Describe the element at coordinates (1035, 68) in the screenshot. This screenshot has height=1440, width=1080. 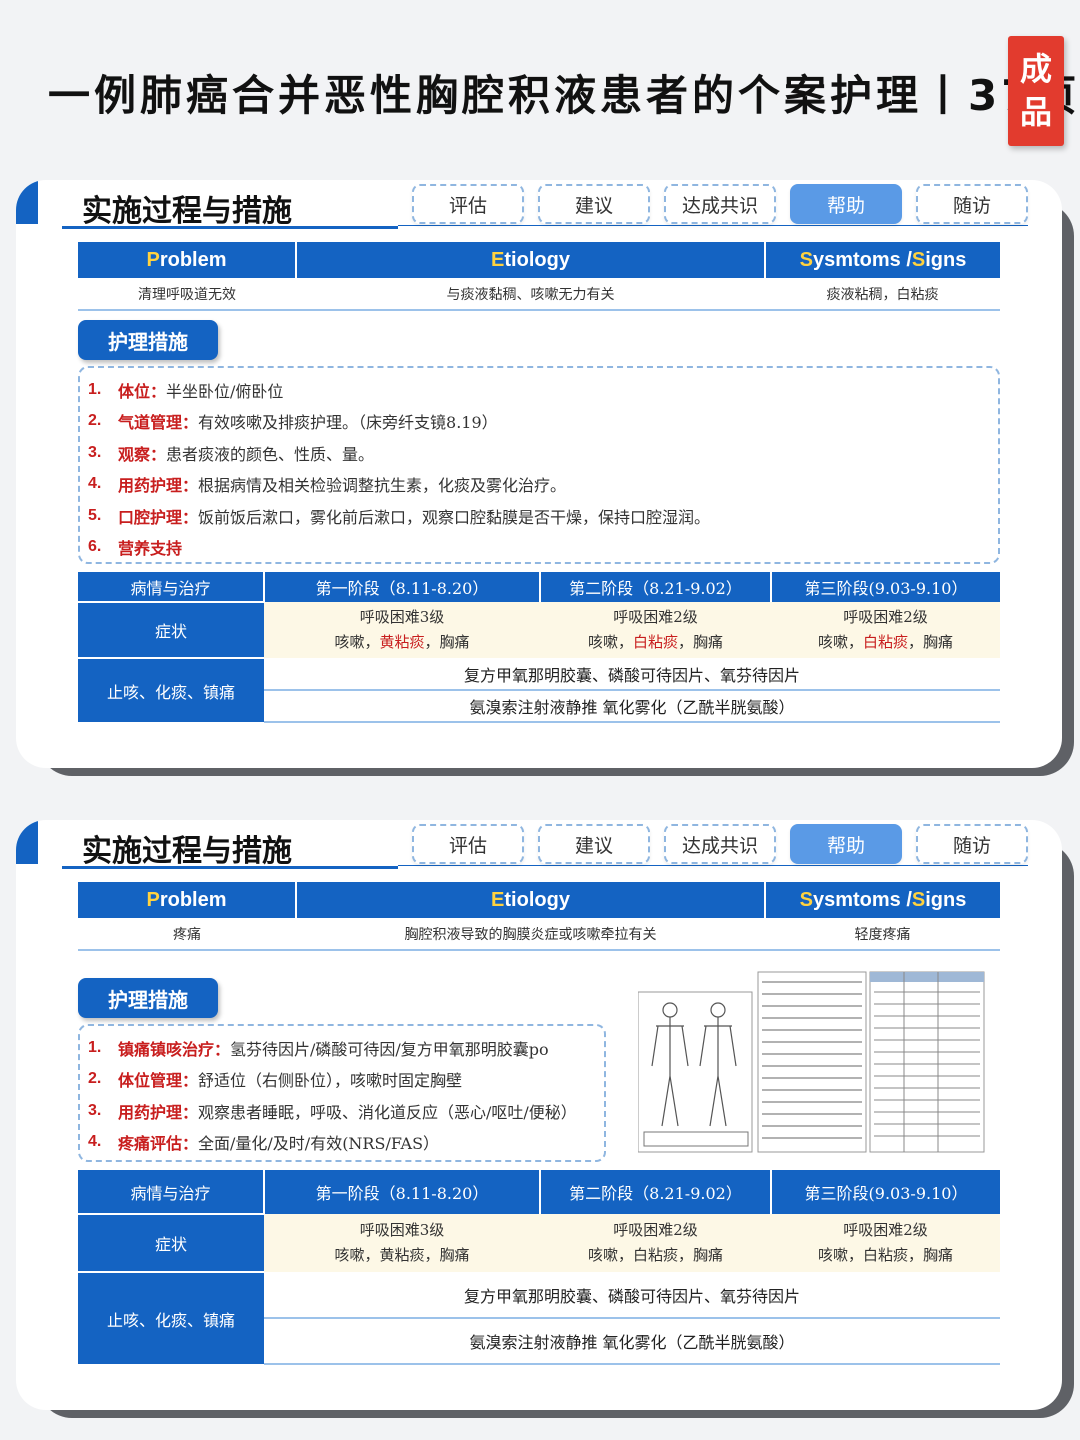
I see `badge-char-1: 成` at that location.